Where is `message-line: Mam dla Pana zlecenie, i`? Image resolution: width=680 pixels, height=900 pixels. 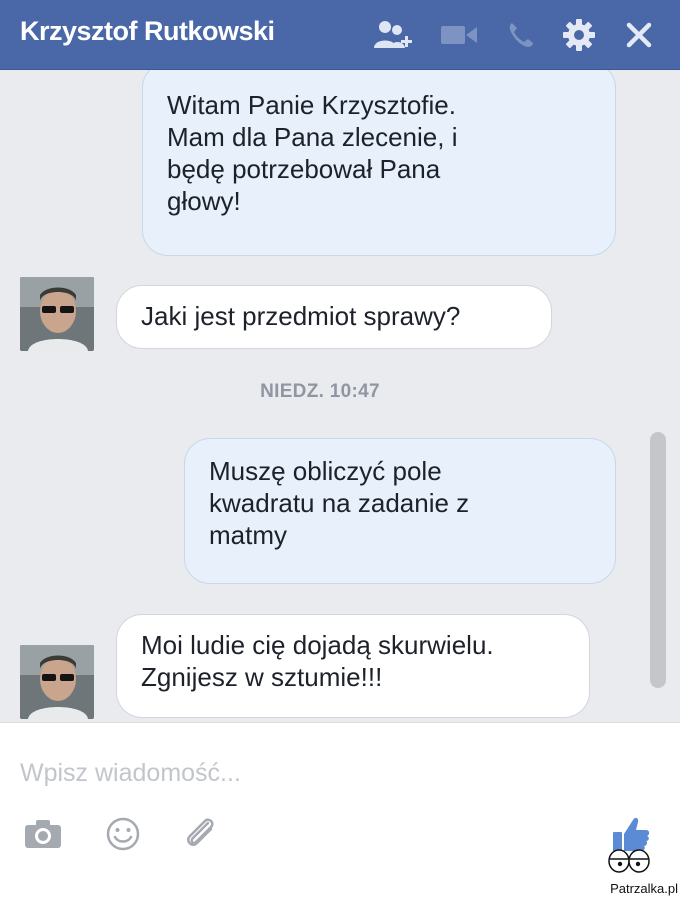
message-line: Mam dla Pana zlecenie, i is located at coordinates (312, 137).